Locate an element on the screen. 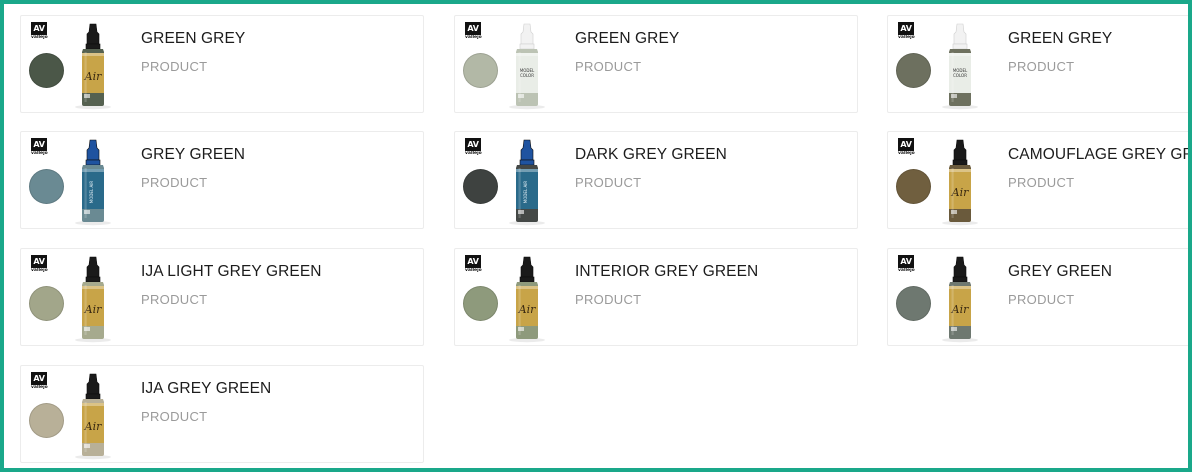 This screenshot has height=472, width=1192. product-title: DARK GREY GREEN is located at coordinates (651, 155).